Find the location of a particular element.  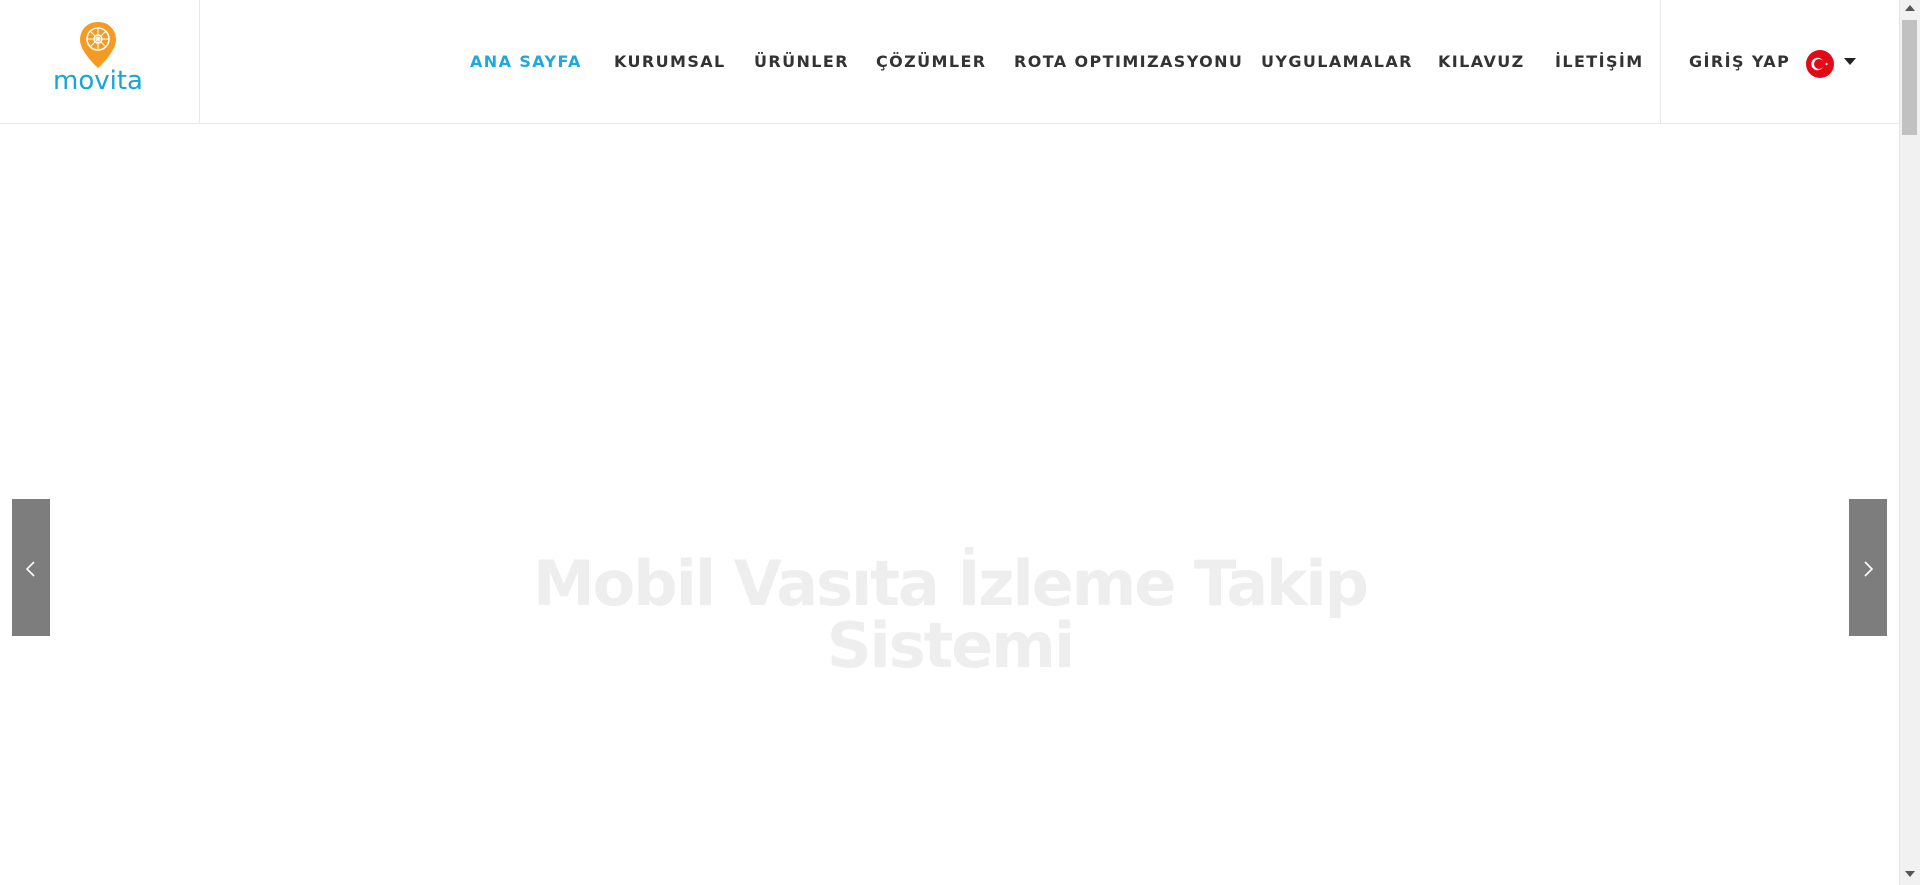

logo-link: movita is located at coordinates (100, 62).